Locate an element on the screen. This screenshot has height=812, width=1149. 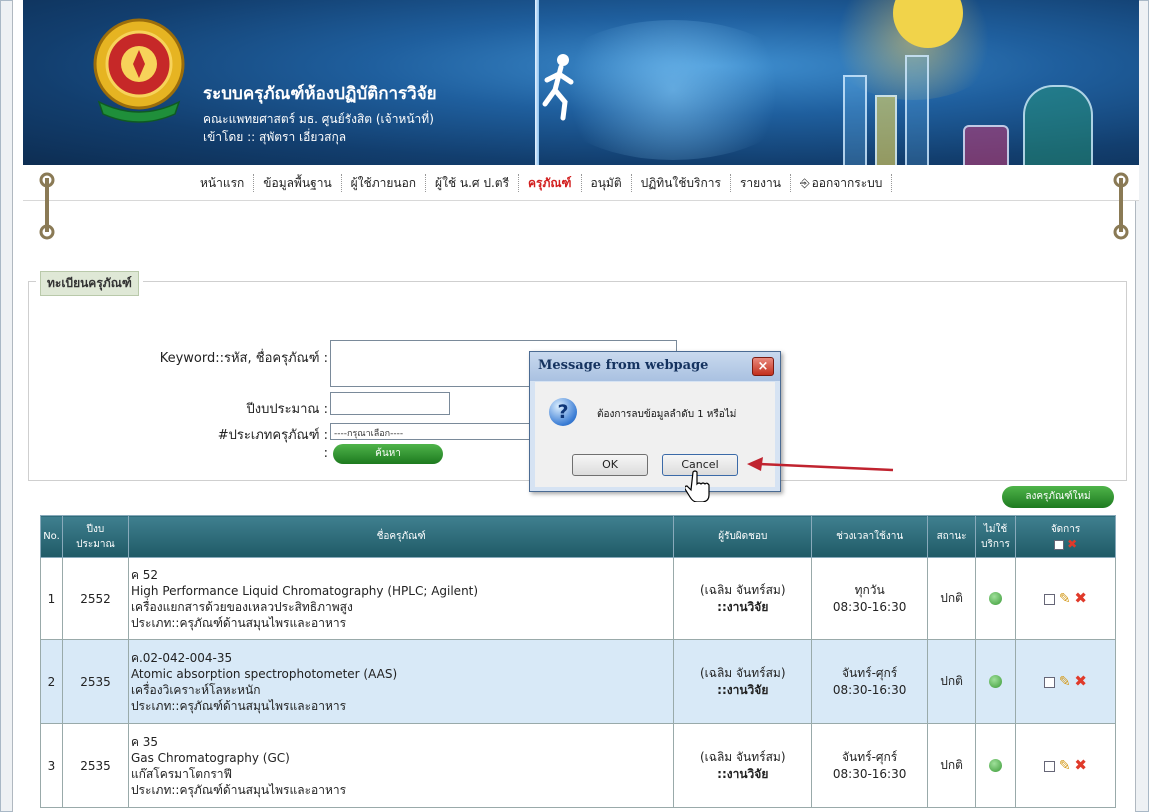
year-label: ปีงบประมาณ : is located at coordinates (287, 409).